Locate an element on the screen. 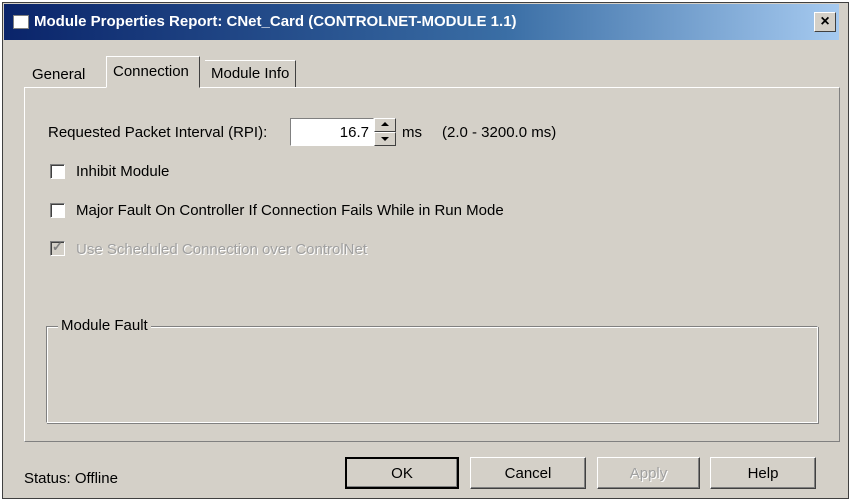 This screenshot has width=852, height=502. rpi-unit: ms is located at coordinates (412, 132).